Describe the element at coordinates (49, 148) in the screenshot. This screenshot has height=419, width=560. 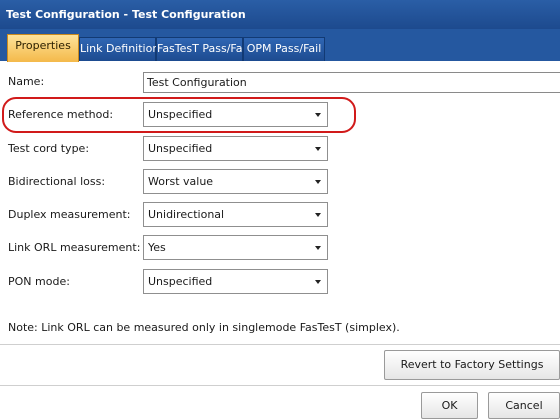
I see `test-cord-type-label: Test cord type:` at that location.